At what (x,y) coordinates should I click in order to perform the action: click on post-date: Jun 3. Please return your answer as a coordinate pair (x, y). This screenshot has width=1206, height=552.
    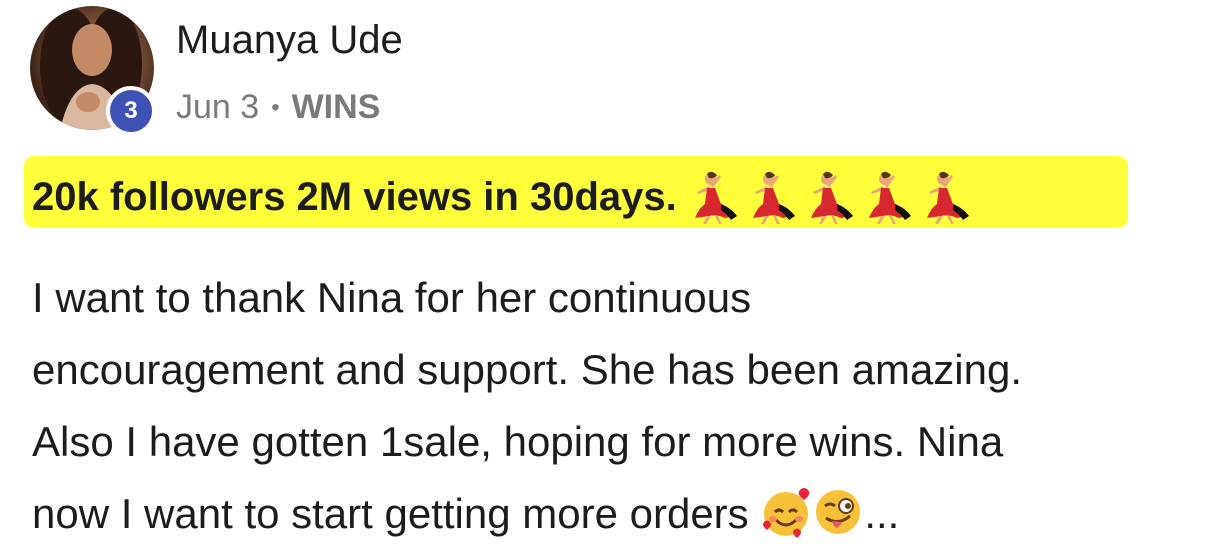
    Looking at the image, I should click on (217, 107).